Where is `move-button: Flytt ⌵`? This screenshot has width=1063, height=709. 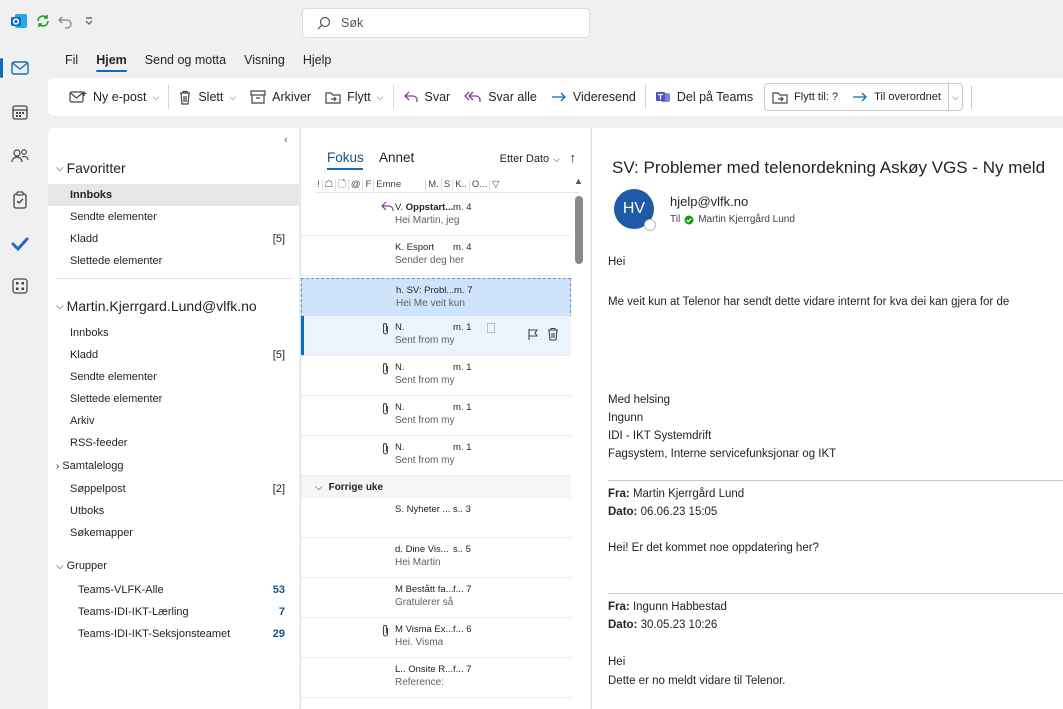 move-button: Flytt ⌵ is located at coordinates (354, 97).